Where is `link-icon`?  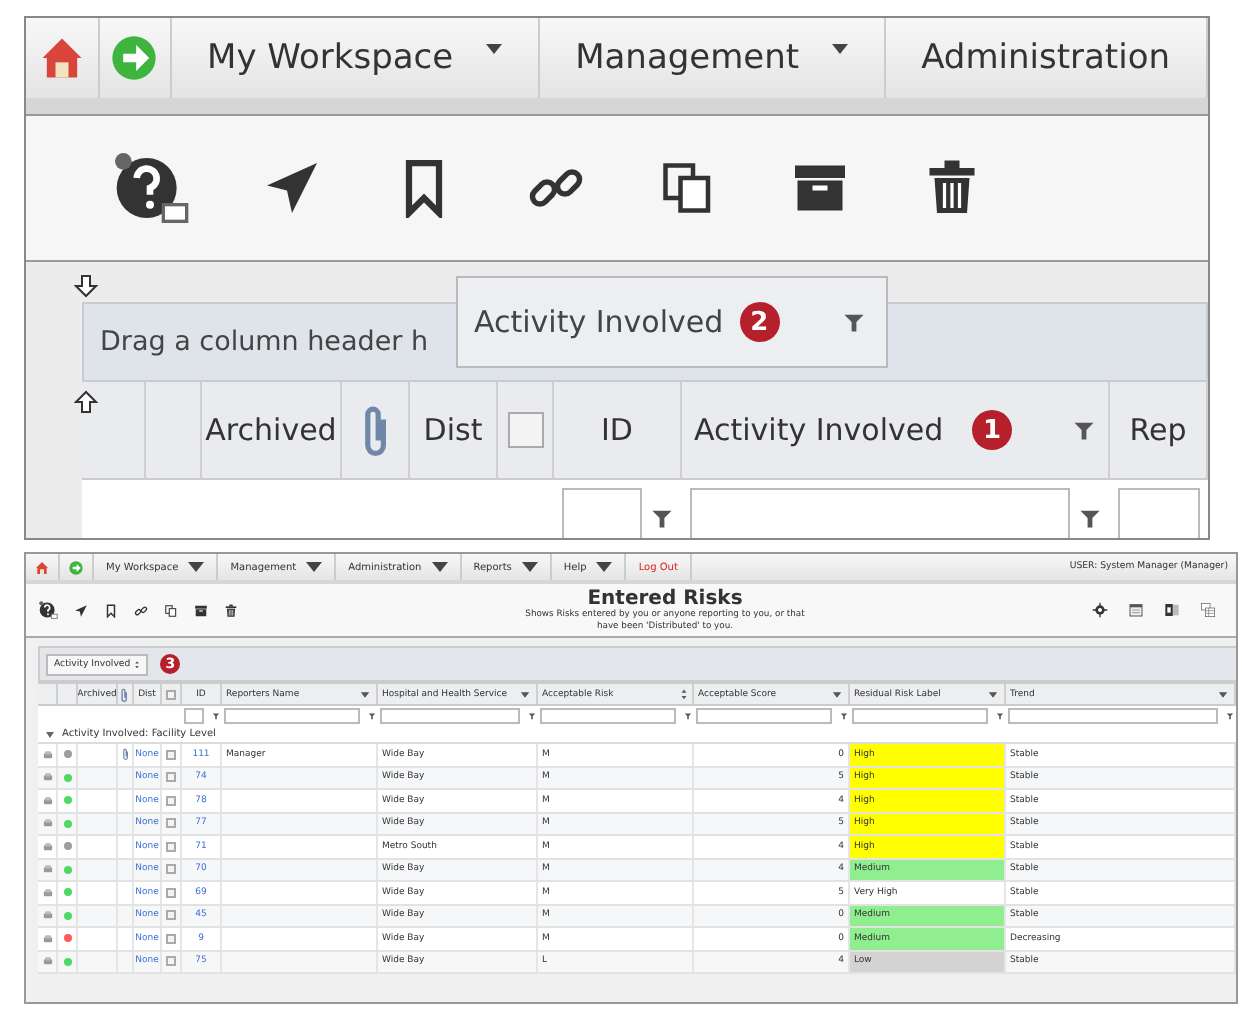 link-icon is located at coordinates (141, 610).